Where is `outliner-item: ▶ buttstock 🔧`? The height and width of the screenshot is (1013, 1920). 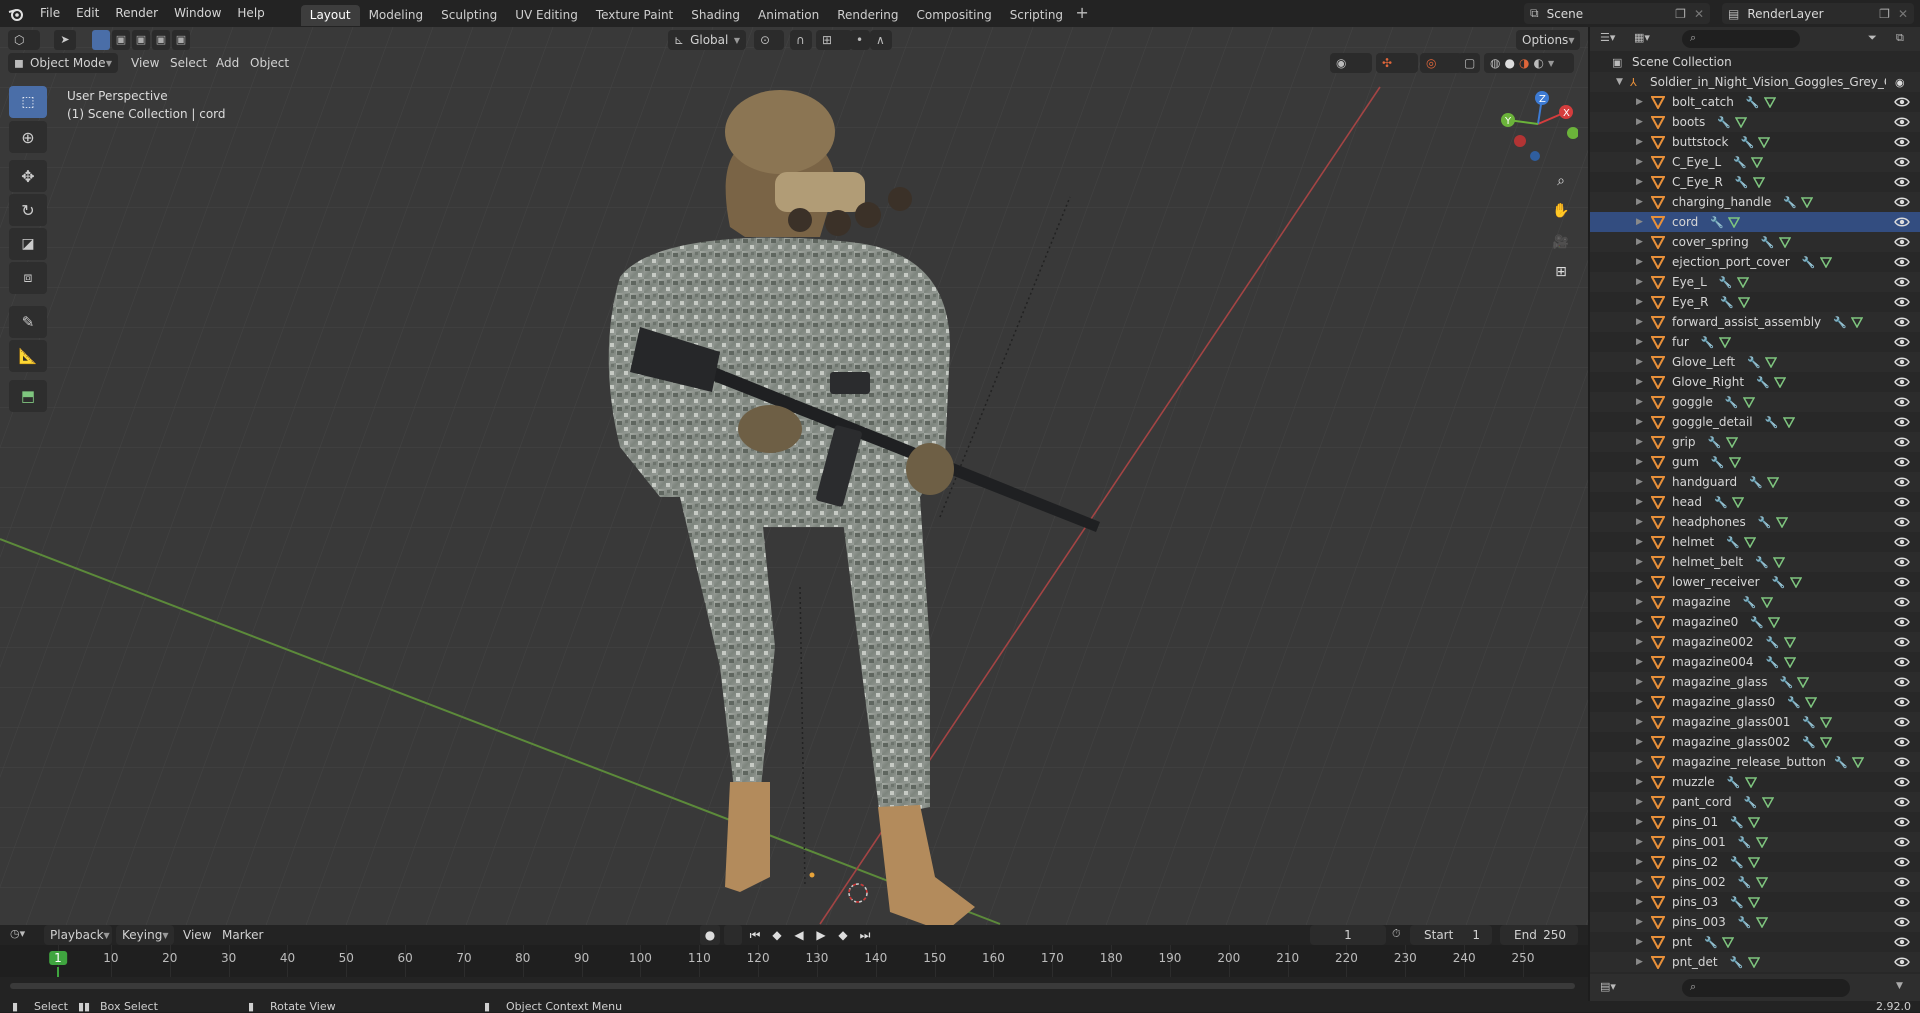
outliner-item: ▶ buttstock 🔧 is located at coordinates (1755, 142).